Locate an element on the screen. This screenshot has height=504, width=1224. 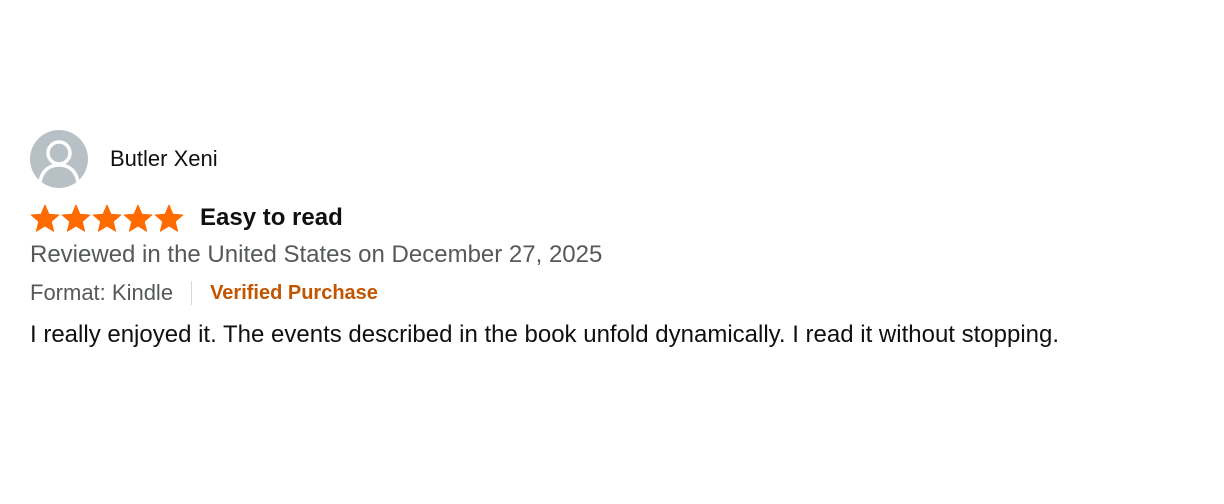
person-silhouette-icon is located at coordinates (59, 161).